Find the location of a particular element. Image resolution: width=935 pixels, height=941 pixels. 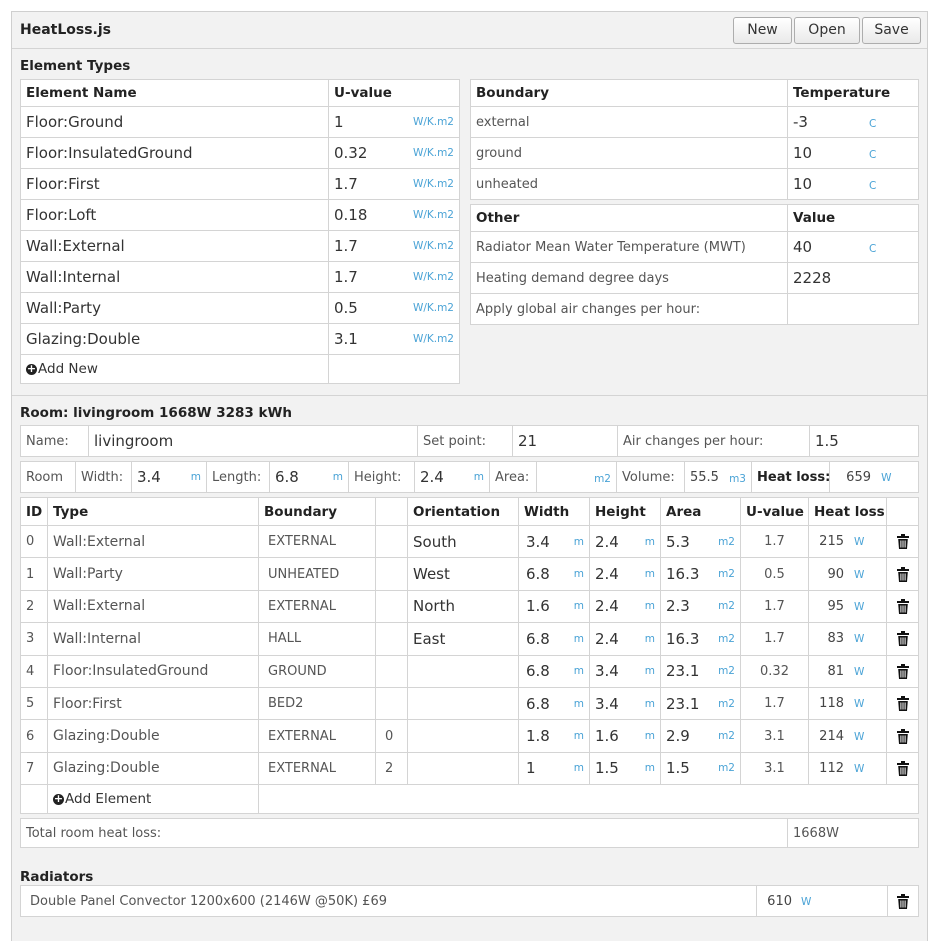

add-element-button: + Add Element is located at coordinates (102, 799).